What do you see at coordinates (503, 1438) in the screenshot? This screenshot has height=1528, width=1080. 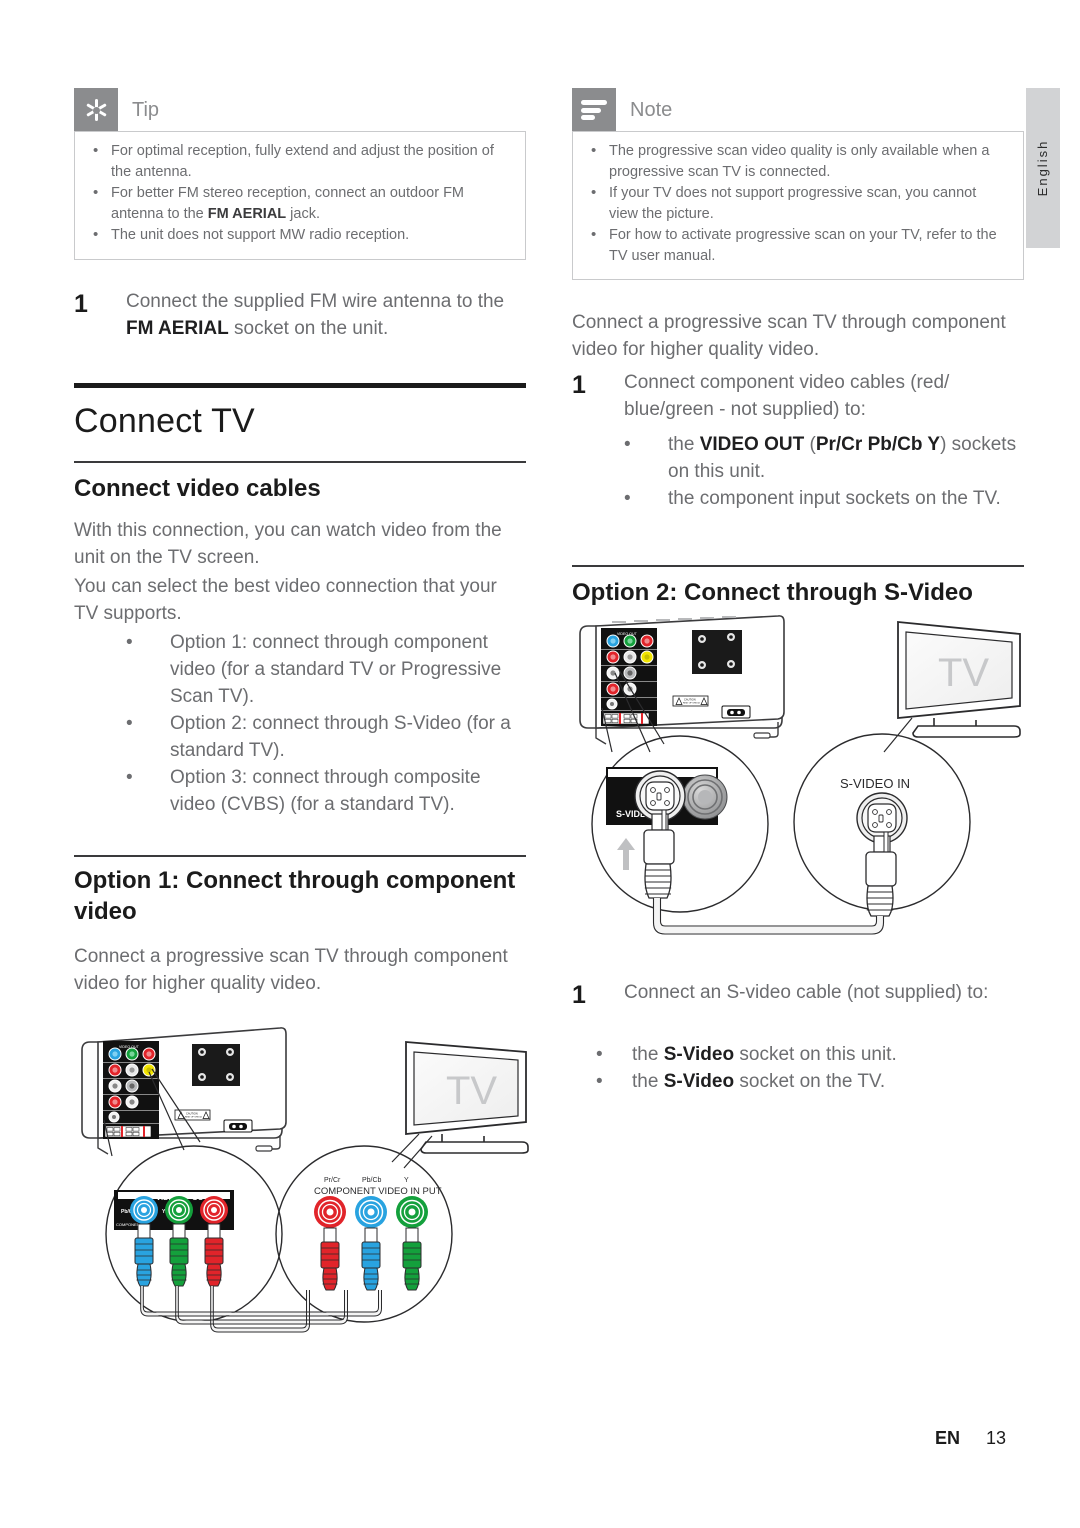 I see `page-footer: EN 13` at bounding box center [503, 1438].